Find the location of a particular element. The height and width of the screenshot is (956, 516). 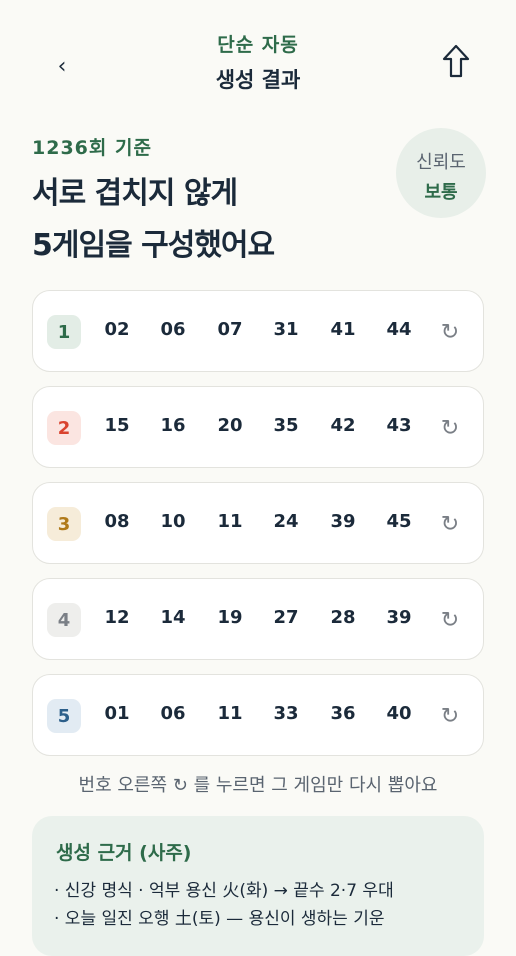

game-index-badge: 3 is located at coordinates (64, 524).